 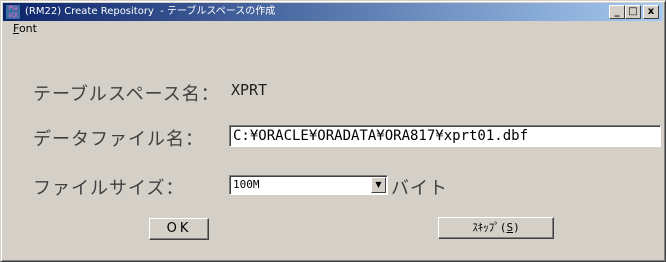 I want to click on tablespace-name-value: XPRT, so click(x=249, y=90).